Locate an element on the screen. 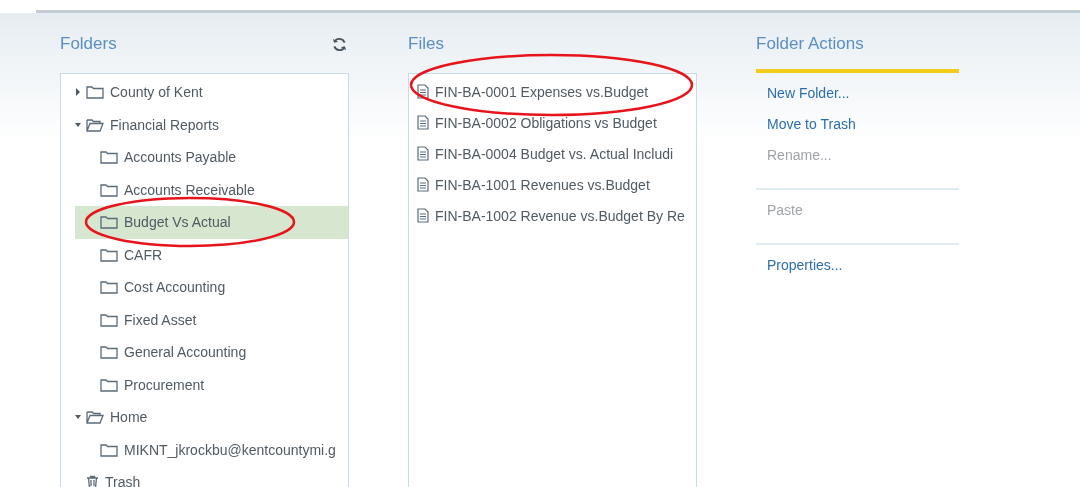 This screenshot has height=487, width=1080. tree-item: Procurement is located at coordinates (211, 384).